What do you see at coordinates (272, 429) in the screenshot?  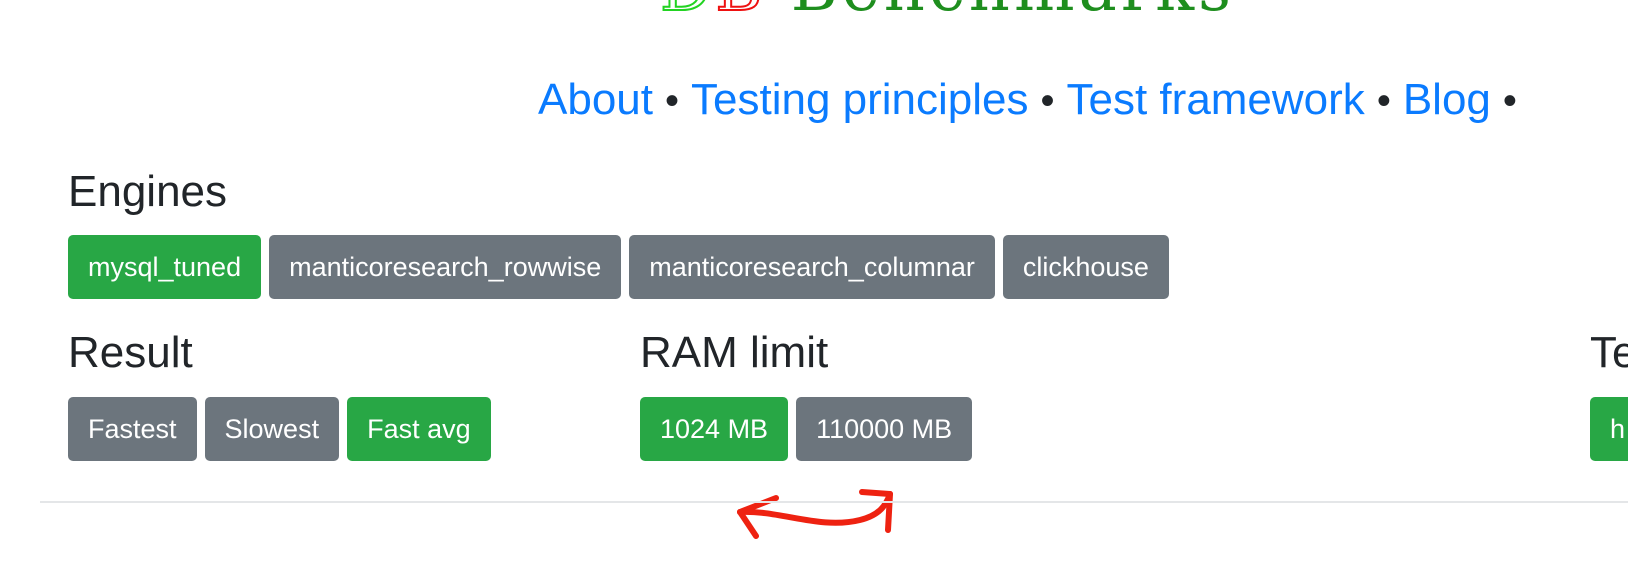 I see `result-button-slowest: Slowest` at bounding box center [272, 429].